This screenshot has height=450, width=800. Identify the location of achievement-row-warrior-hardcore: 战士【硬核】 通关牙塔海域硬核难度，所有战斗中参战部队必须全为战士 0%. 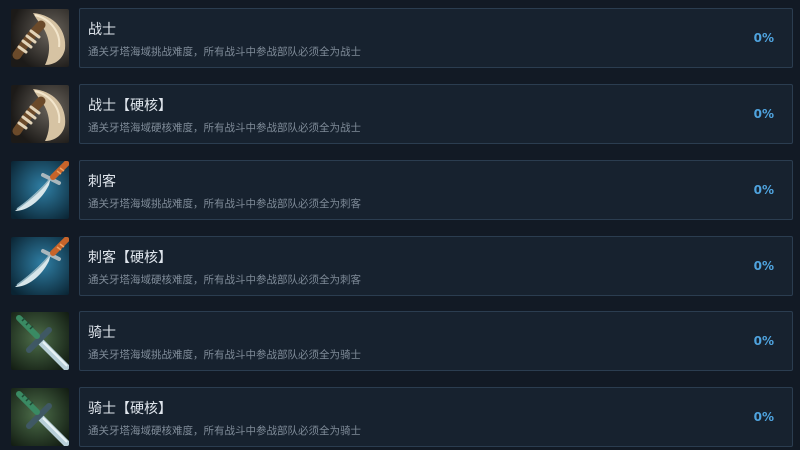
(400, 114).